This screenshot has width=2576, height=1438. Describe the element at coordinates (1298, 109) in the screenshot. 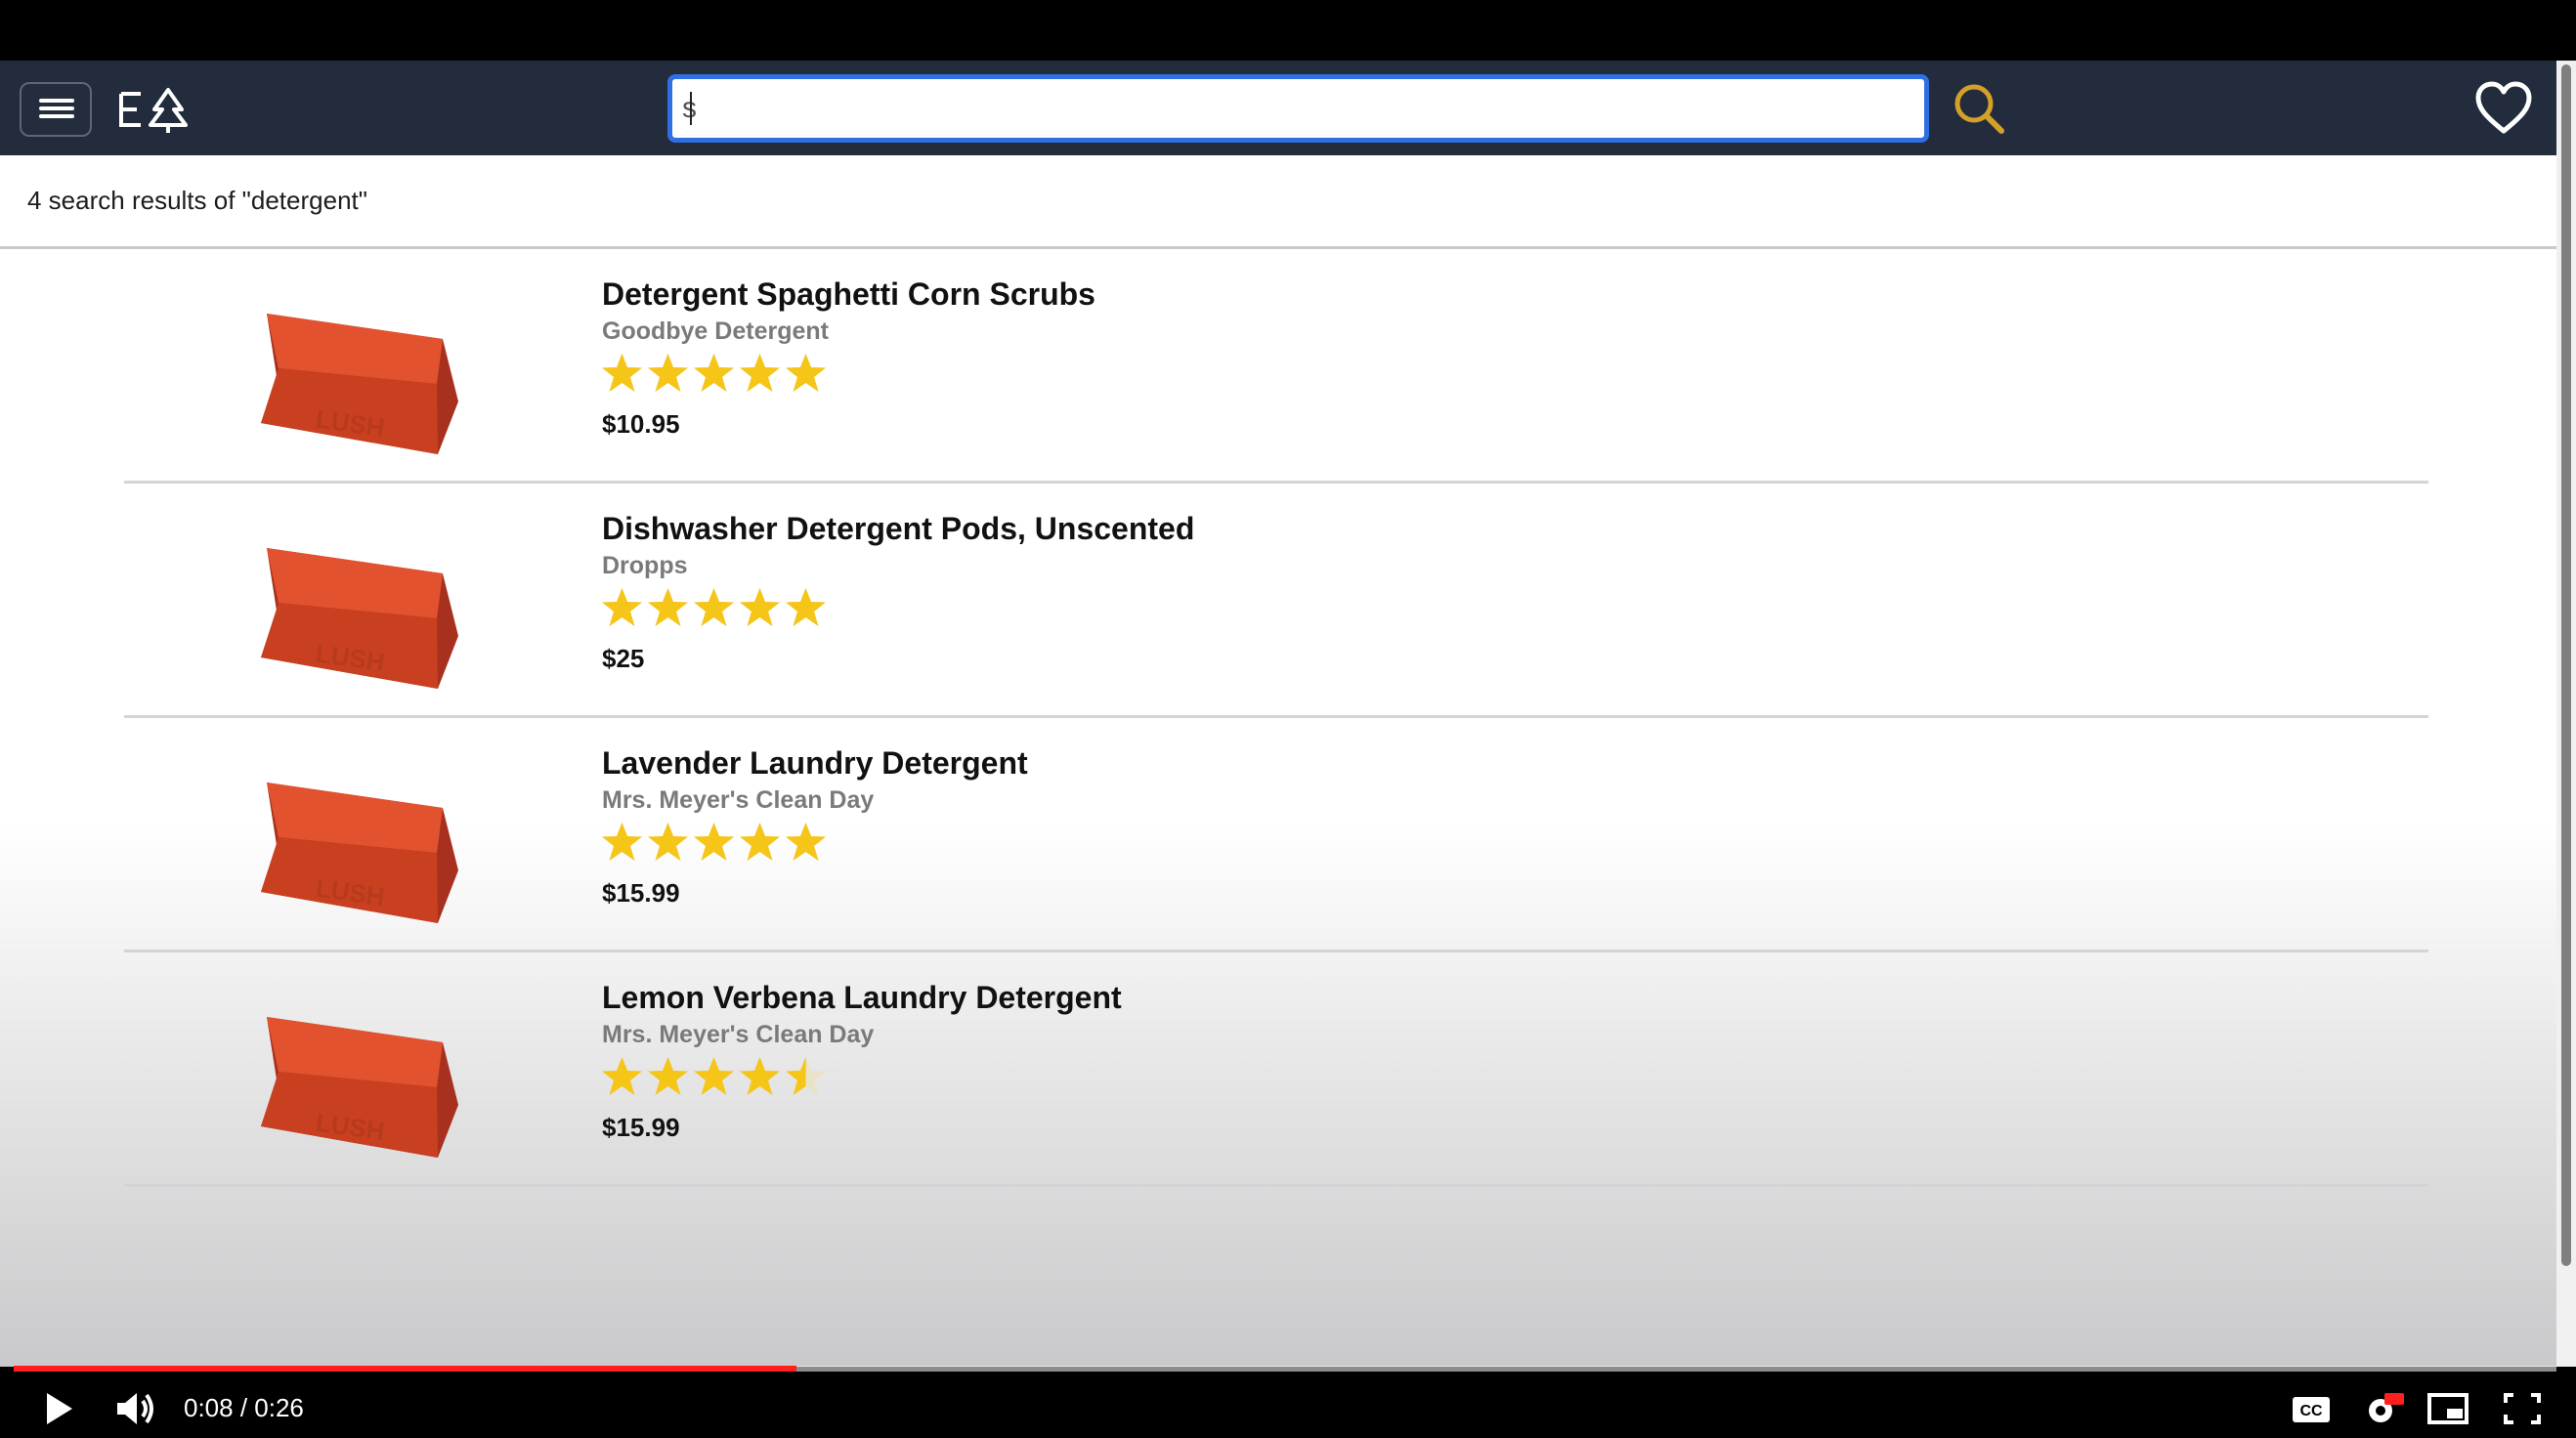

I see `search-input` at that location.